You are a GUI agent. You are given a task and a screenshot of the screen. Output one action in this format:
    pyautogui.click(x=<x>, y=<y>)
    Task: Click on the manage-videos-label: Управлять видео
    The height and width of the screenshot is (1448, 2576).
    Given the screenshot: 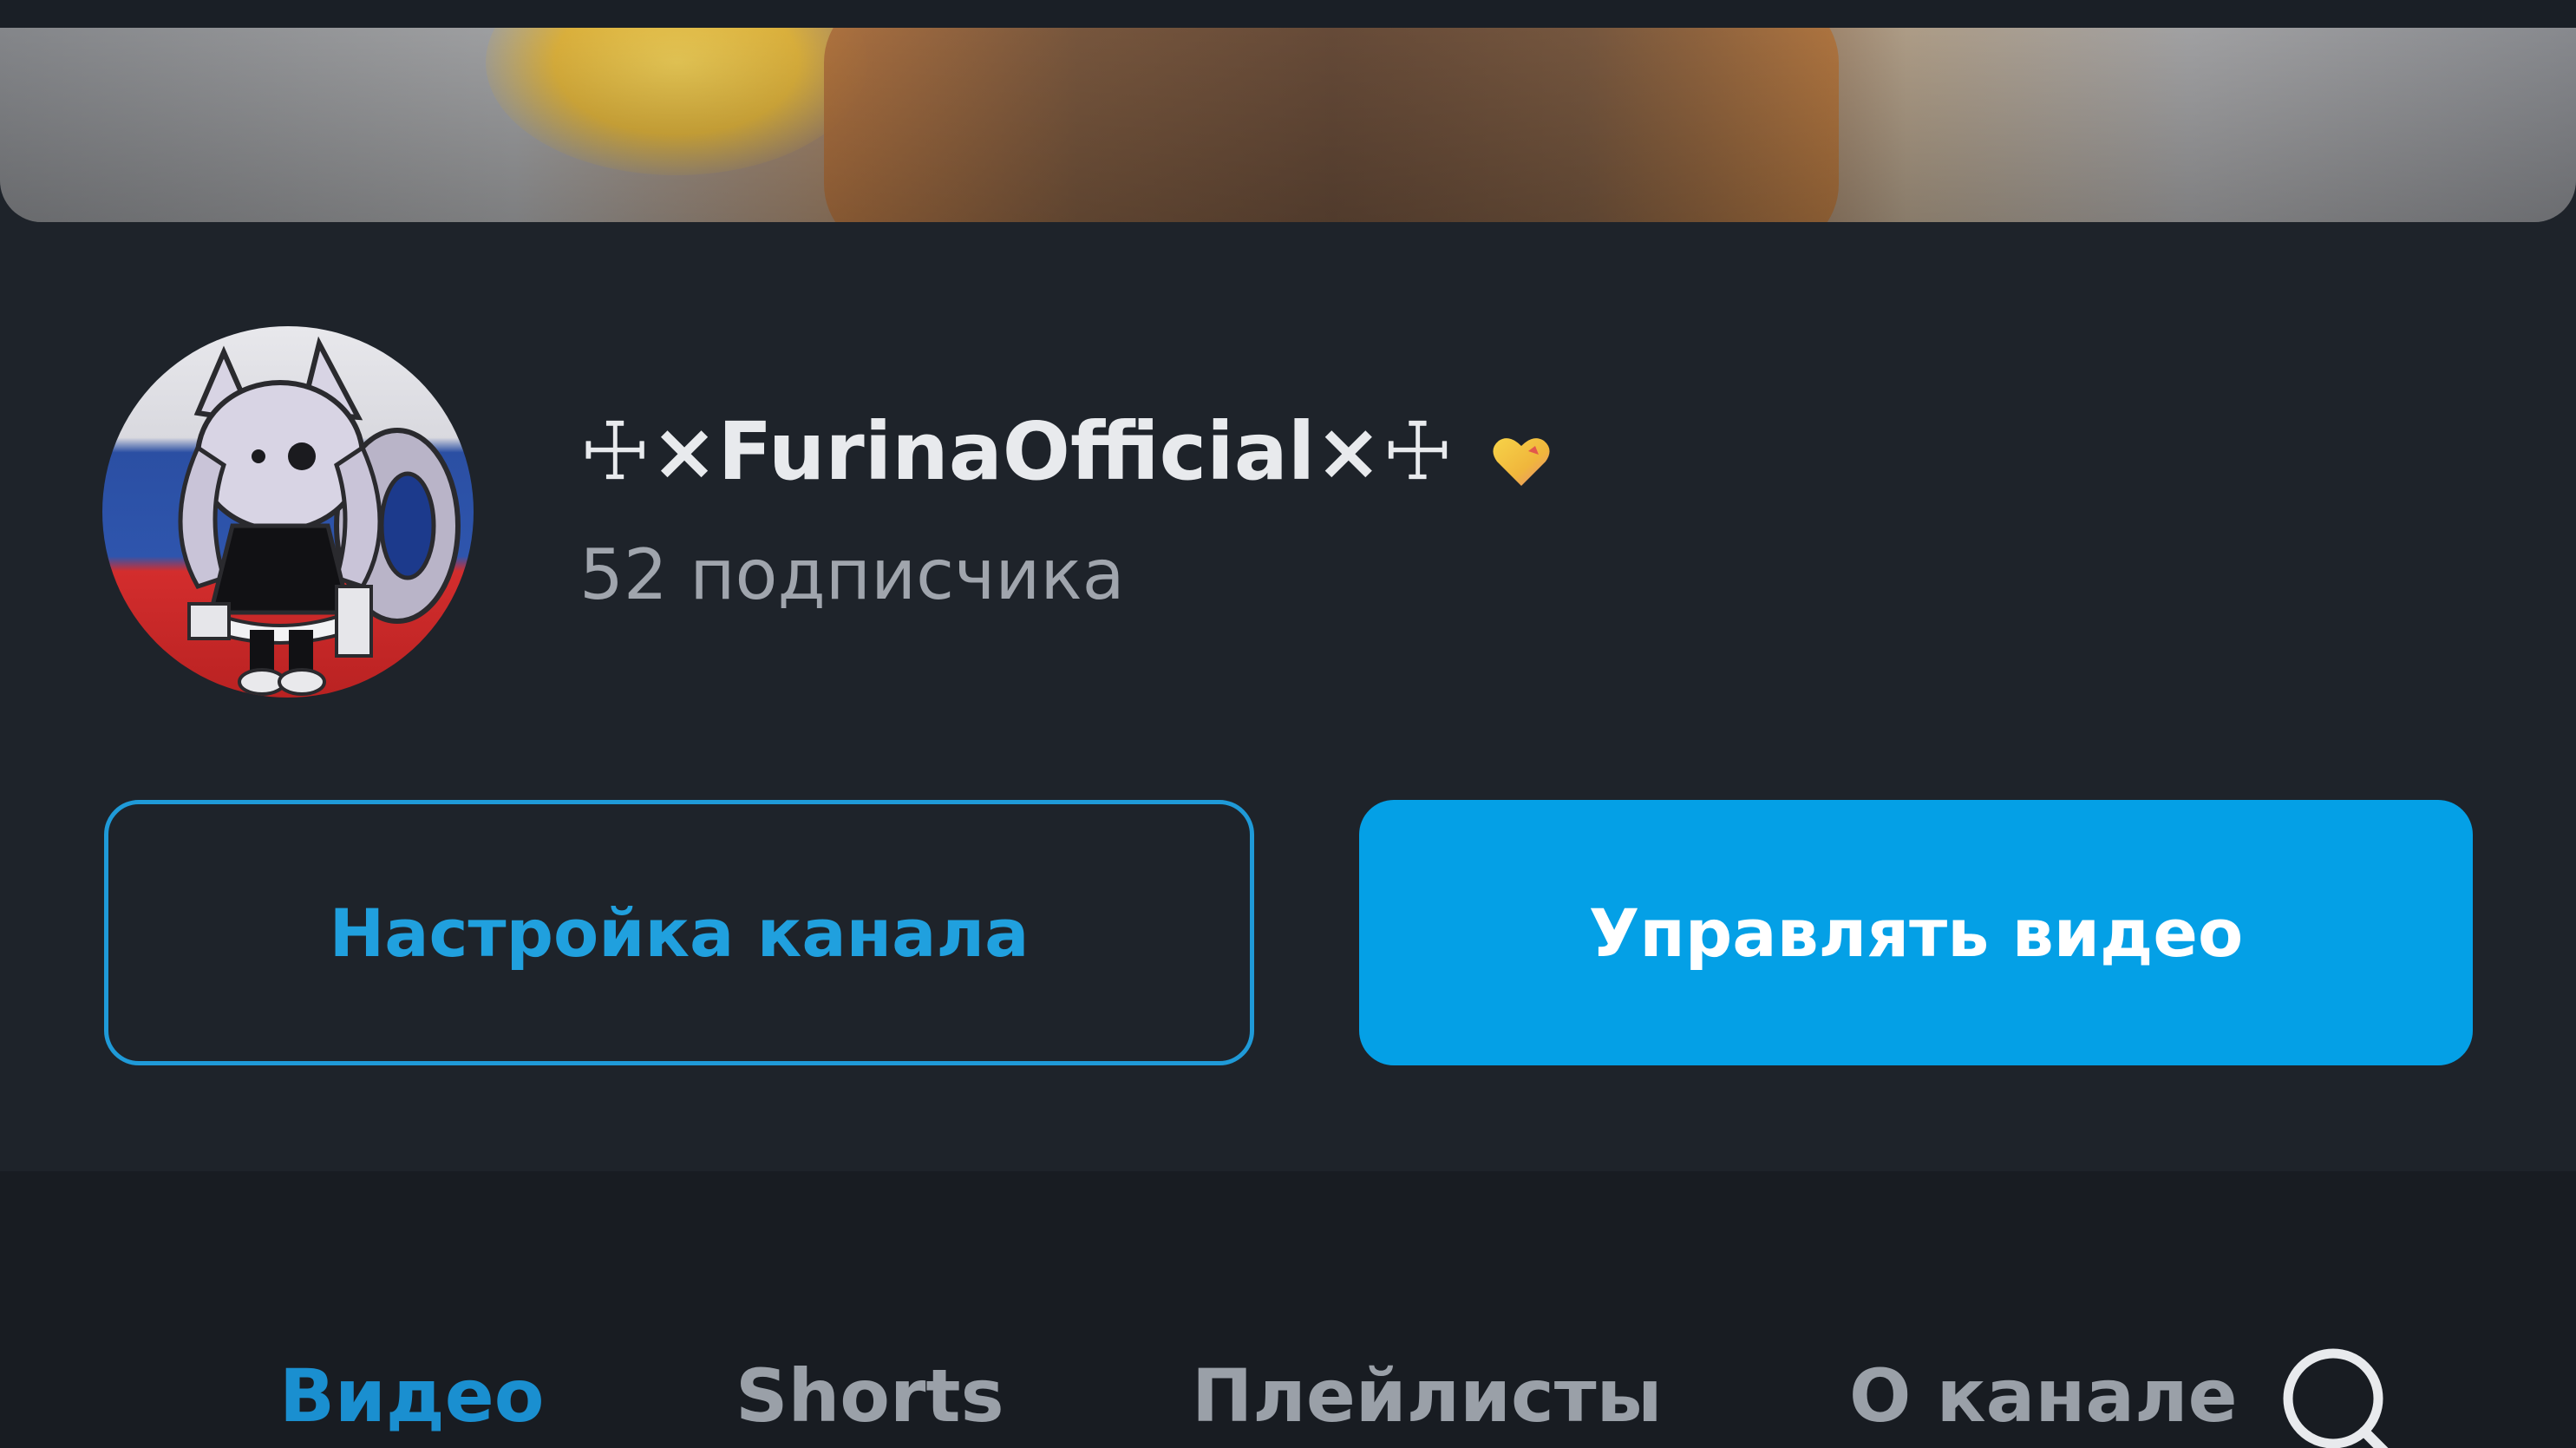 What is the action you would take?
    pyautogui.click(x=1916, y=933)
    